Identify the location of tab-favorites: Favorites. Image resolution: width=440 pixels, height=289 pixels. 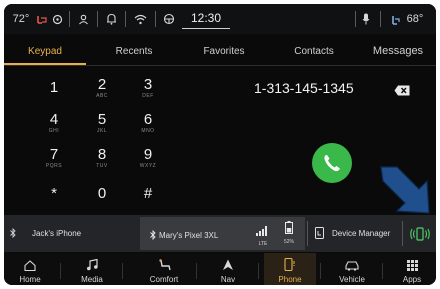
(224, 51).